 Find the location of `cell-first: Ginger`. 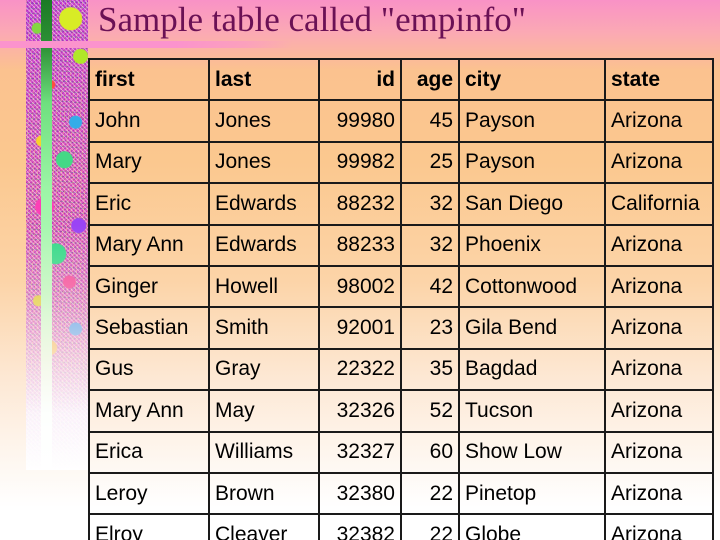

cell-first: Ginger is located at coordinates (149, 286).